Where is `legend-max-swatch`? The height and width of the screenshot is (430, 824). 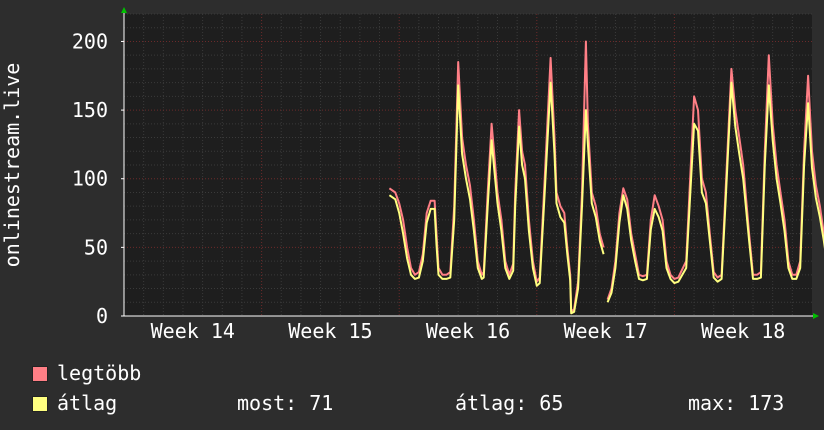
legend-max-swatch is located at coordinates (40, 374).